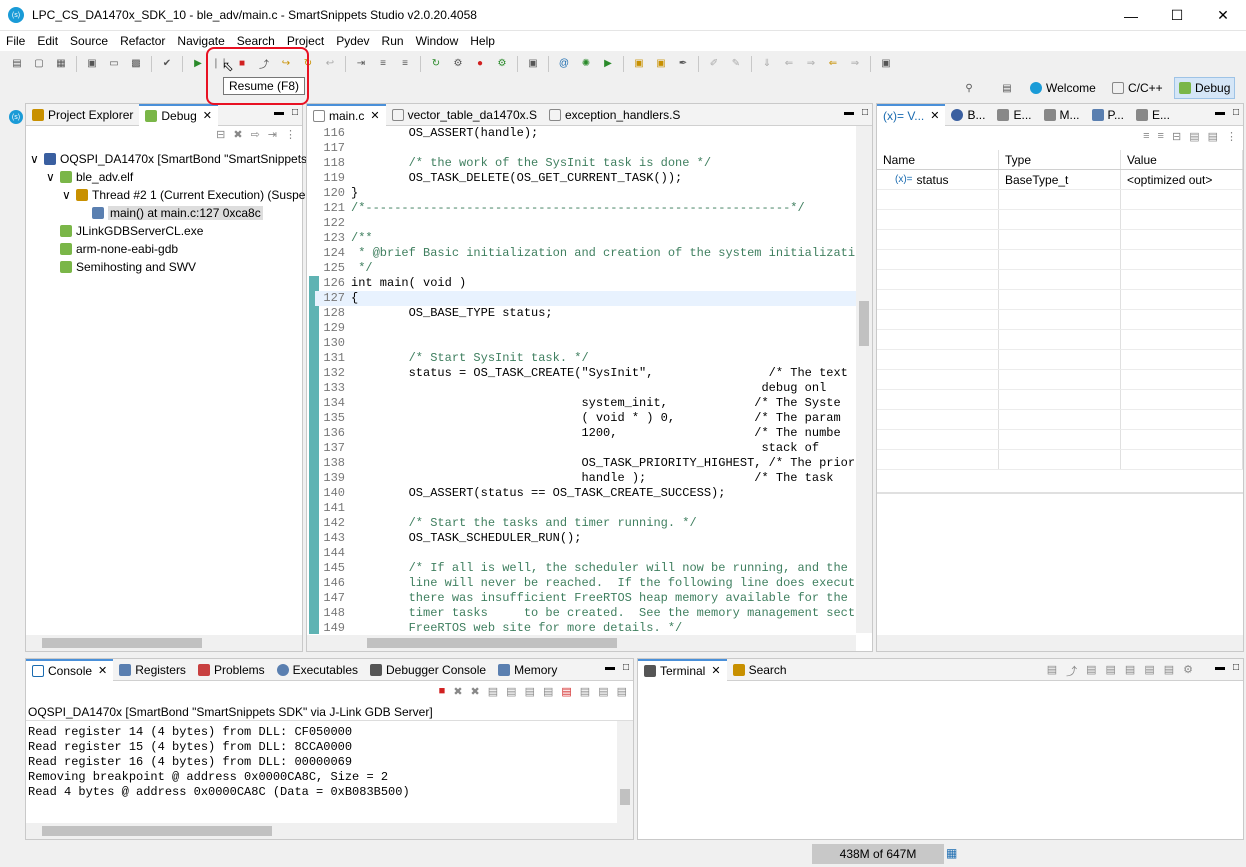  What do you see at coordinates (480, 64) in the screenshot?
I see `breakpoint-icon: ●` at bounding box center [480, 64].